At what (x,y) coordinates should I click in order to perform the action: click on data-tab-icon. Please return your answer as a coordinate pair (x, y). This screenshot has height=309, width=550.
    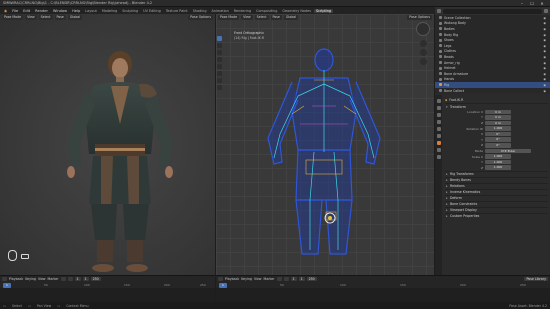
    Looking at the image, I should click on (438, 157).